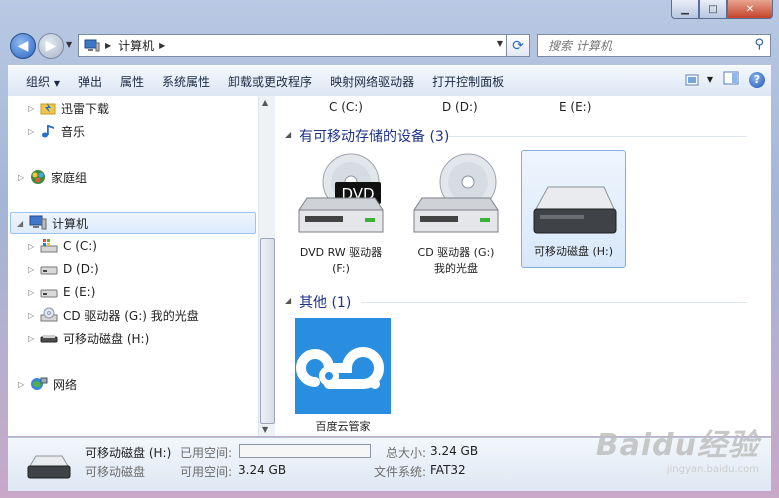 Image resolution: width=779 pixels, height=498 pixels. Describe the element at coordinates (518, 45) in the screenshot. I see `refresh-button: ⟳` at that location.